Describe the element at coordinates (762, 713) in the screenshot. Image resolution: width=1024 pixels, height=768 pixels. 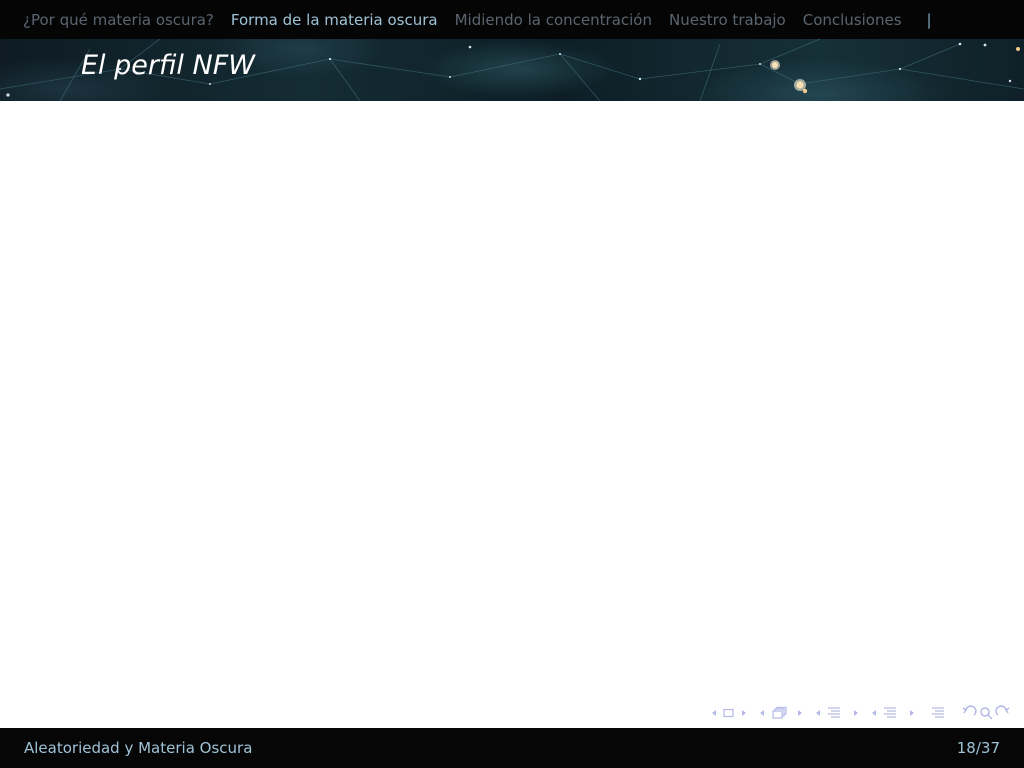
I see `subsection-prev-arrow-icon` at that location.